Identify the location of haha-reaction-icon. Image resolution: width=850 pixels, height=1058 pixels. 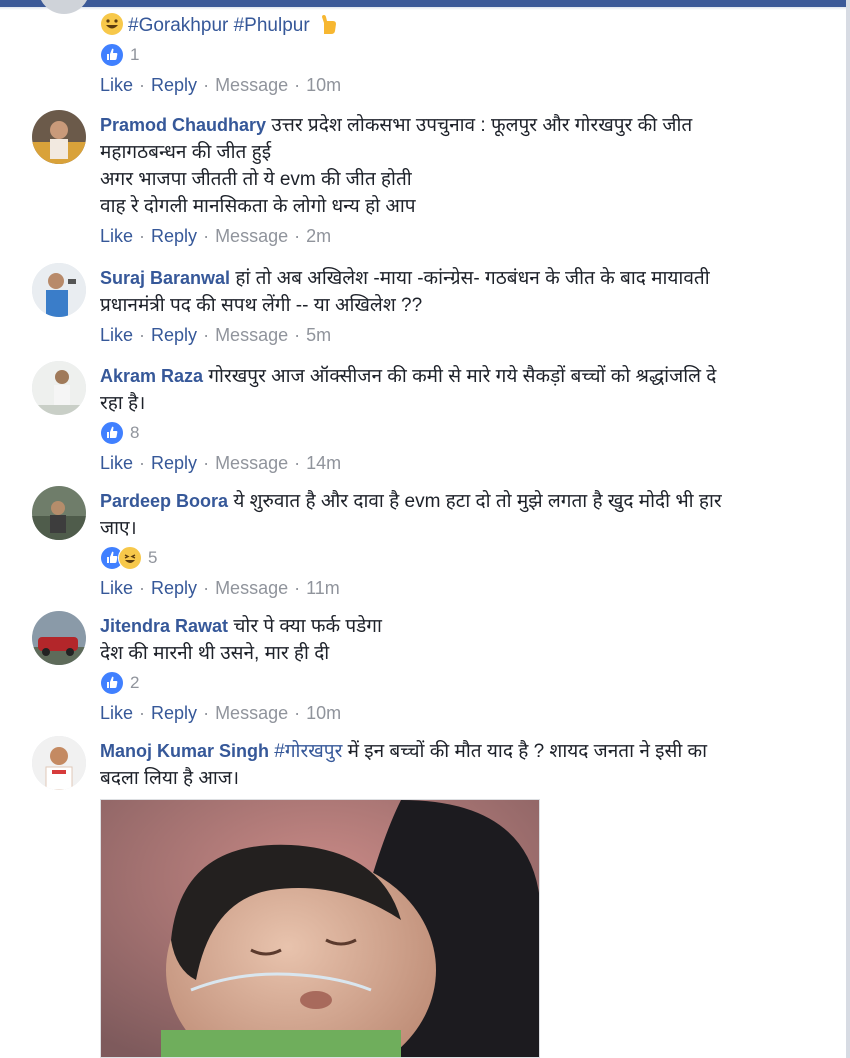
(130, 558).